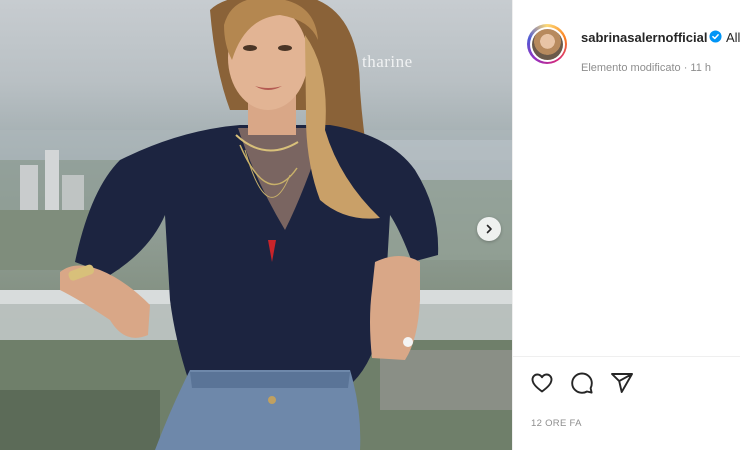 This screenshot has height=450, width=740. Describe the element at coordinates (644, 37) in the screenshot. I see `username-link: sabrinasalernofficial` at that location.